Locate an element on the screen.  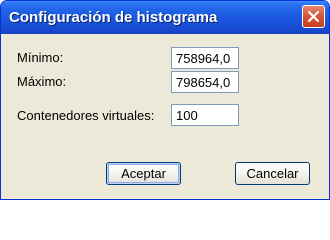
min-label: Mínimo: is located at coordinates (40, 57).